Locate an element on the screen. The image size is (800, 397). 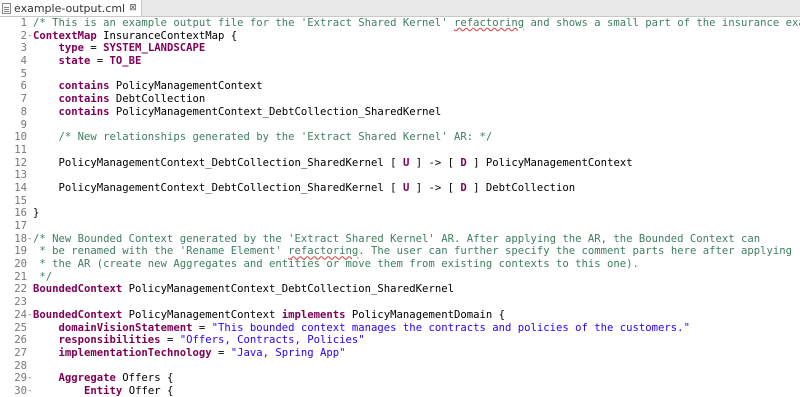
code-token: Aggregate is located at coordinates (87, 378).